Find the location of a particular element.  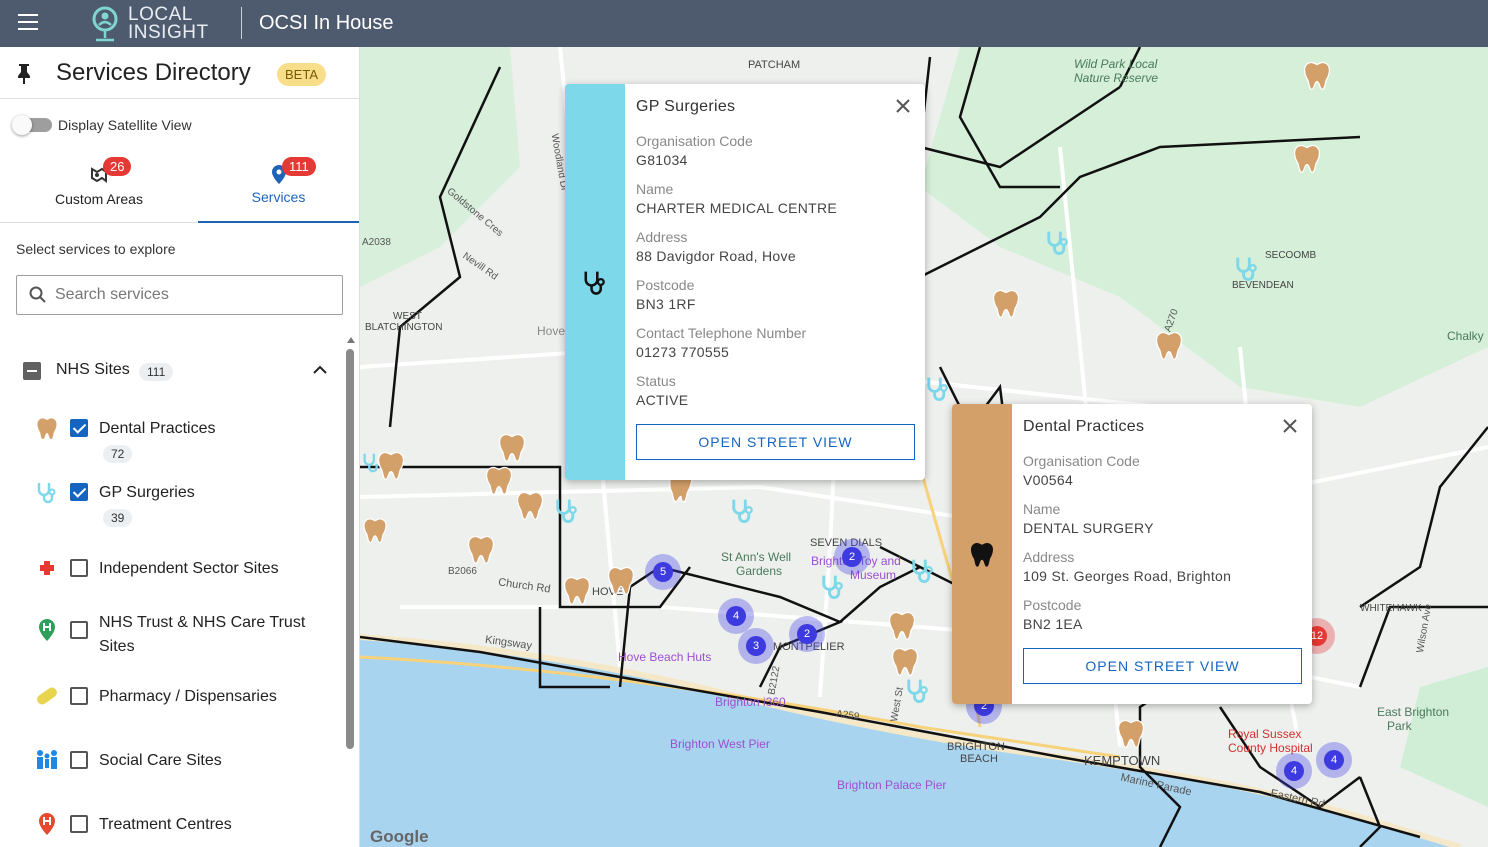

tooth-icon is located at coordinates (982, 554).